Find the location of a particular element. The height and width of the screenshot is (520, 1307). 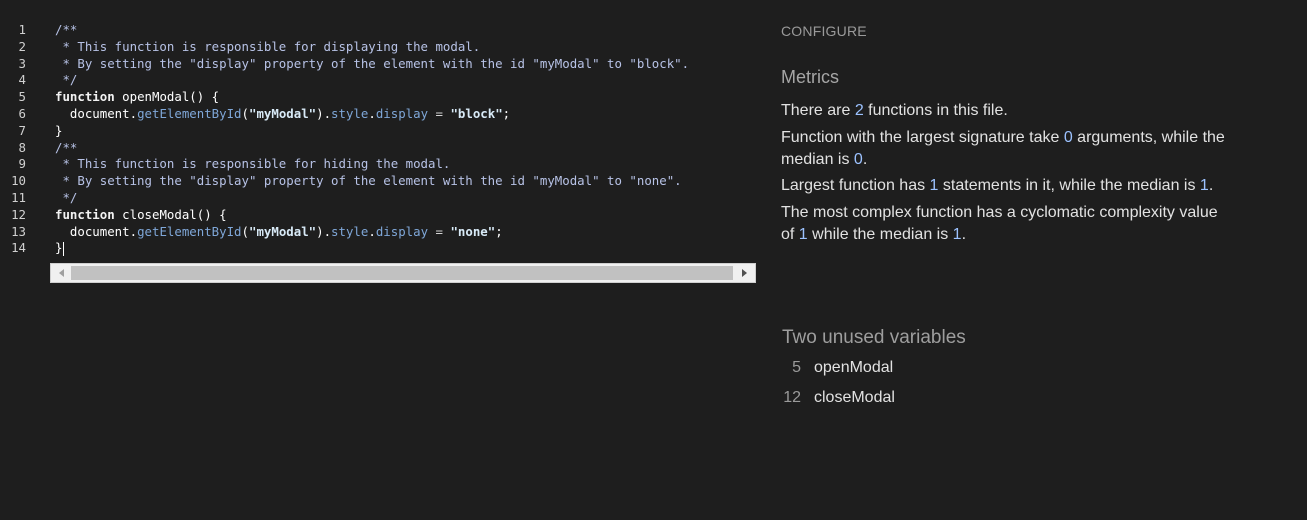

code-token: "block" is located at coordinates (476, 113).